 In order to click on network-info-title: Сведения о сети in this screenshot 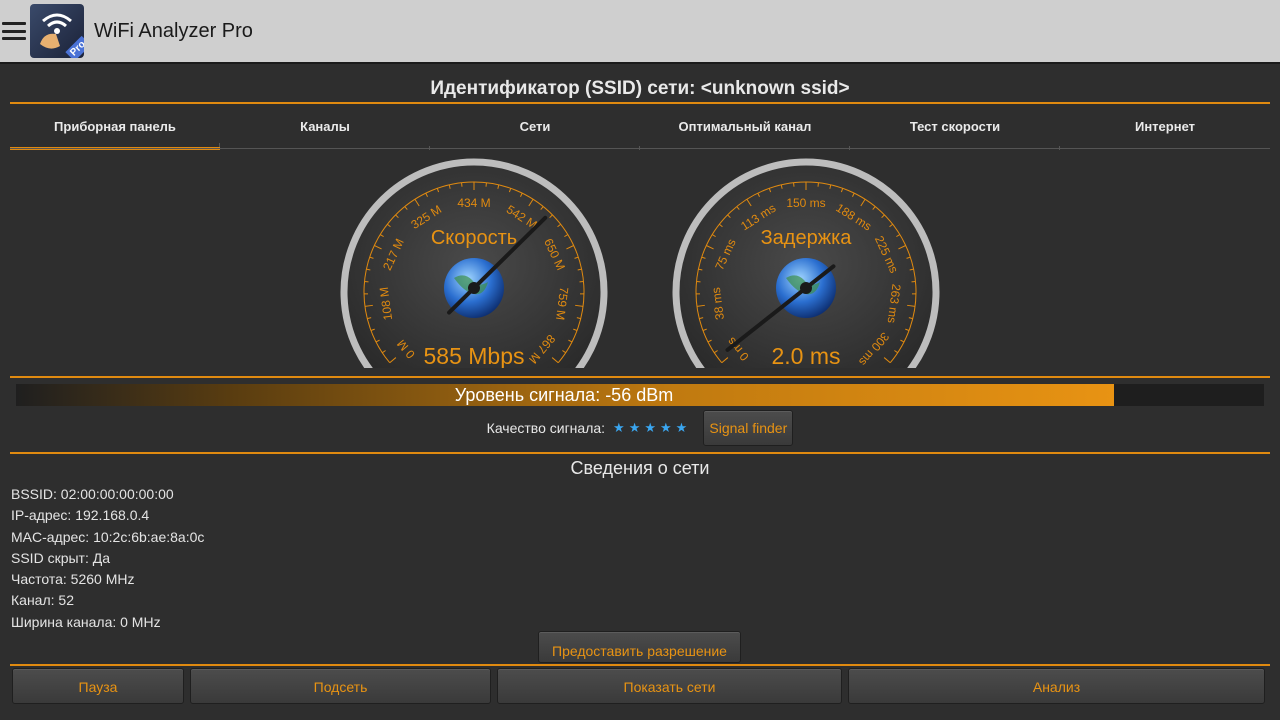, I will do `click(640, 468)`.